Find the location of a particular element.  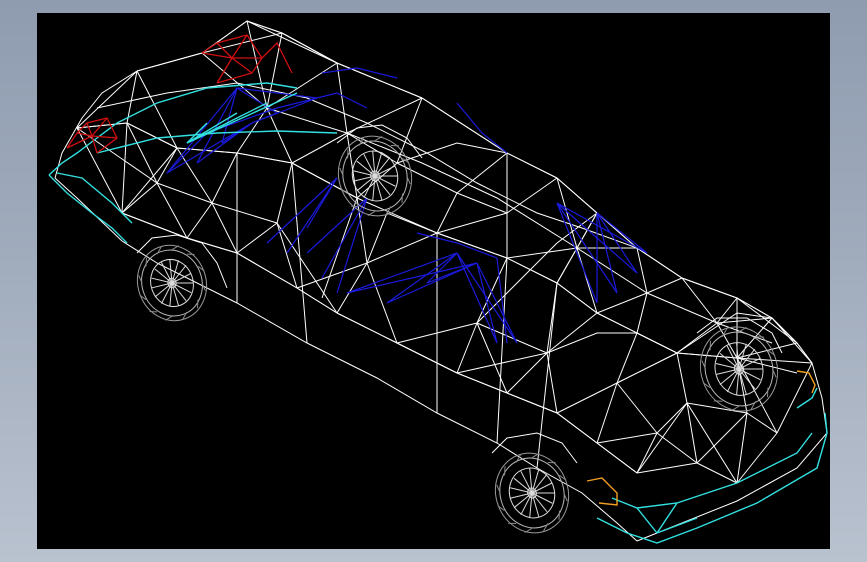

rear-bumper-top is located at coordinates (173, 129).